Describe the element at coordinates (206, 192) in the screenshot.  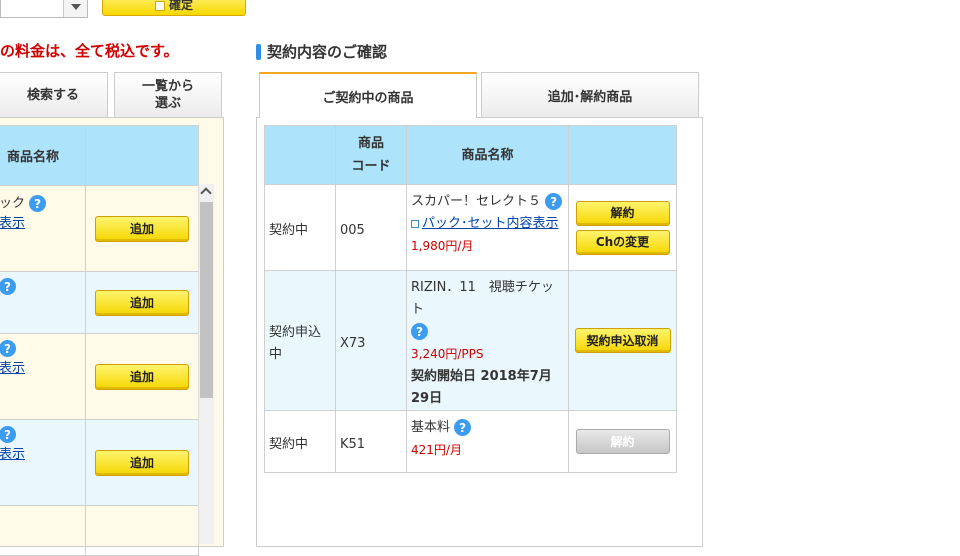
I see `scroll-up-icon` at that location.